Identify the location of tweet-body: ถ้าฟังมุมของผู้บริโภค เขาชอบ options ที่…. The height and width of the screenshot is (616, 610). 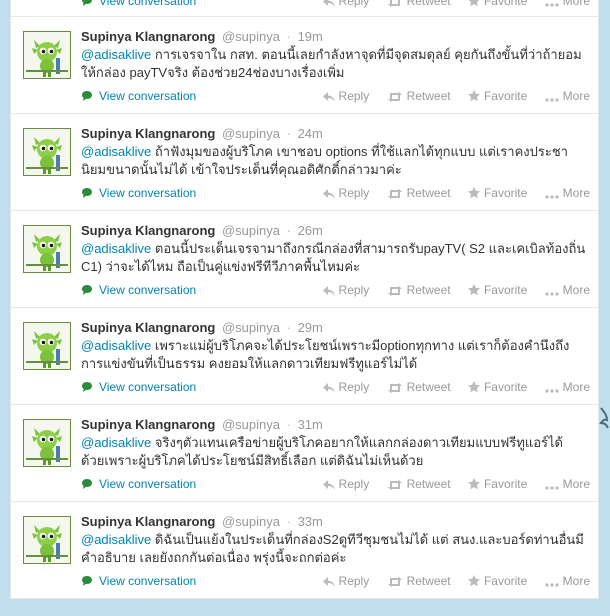
(324, 160).